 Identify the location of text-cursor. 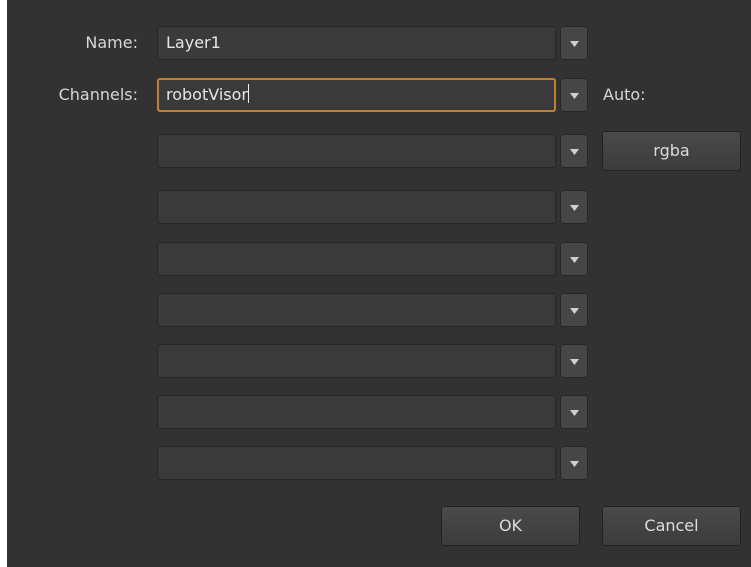
(248, 93).